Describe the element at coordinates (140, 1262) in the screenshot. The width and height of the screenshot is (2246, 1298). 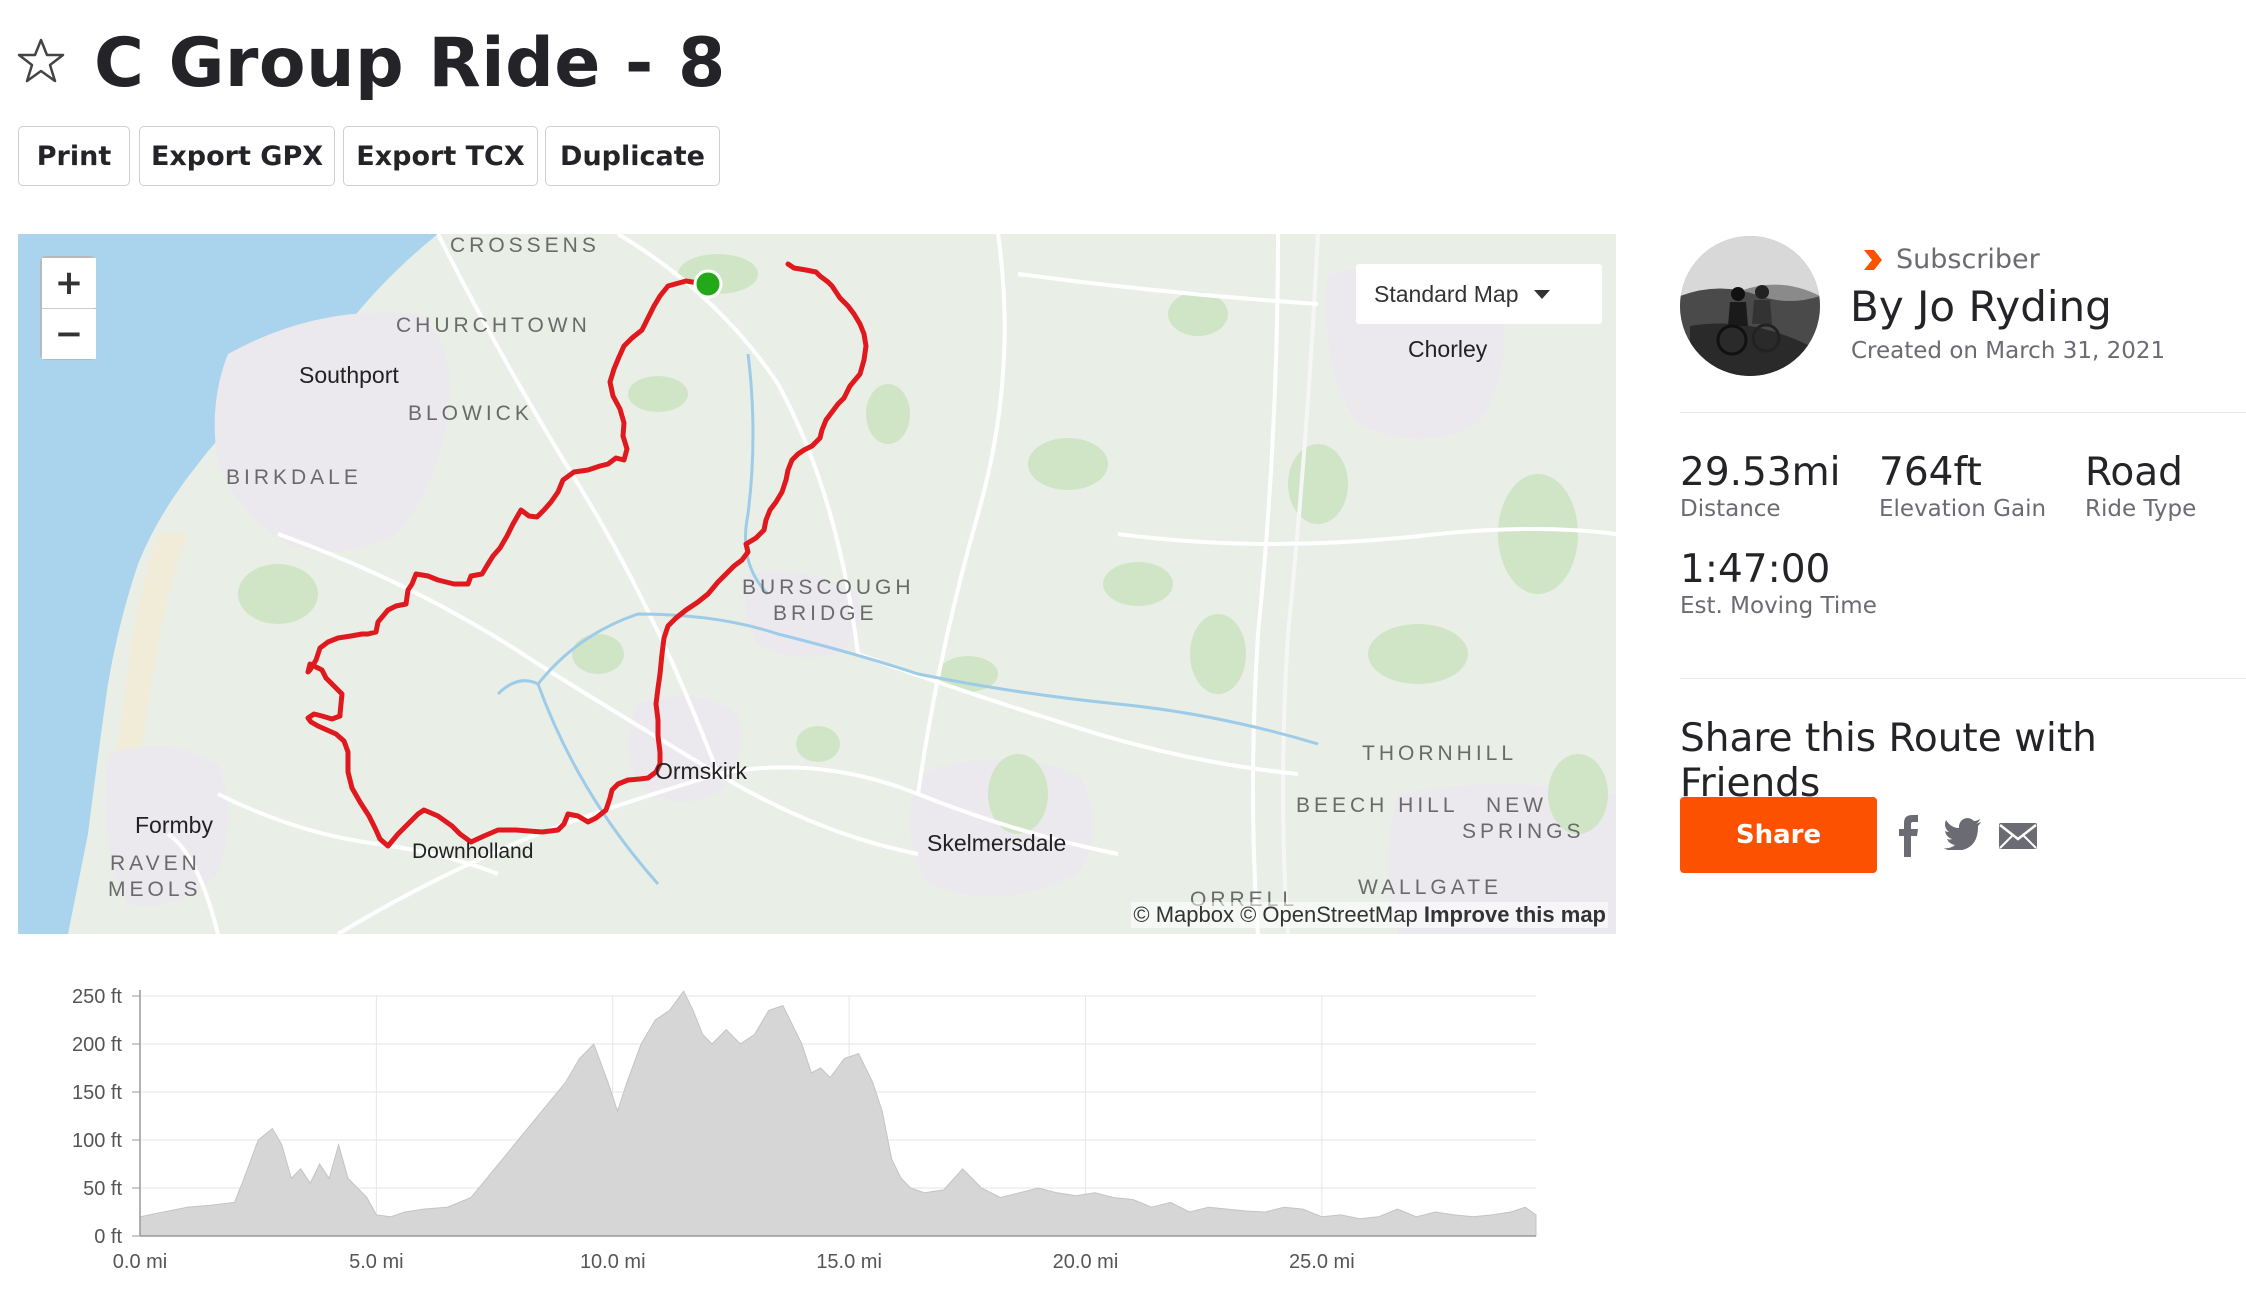
I see `x-tick-label: 0.0 mi` at that location.